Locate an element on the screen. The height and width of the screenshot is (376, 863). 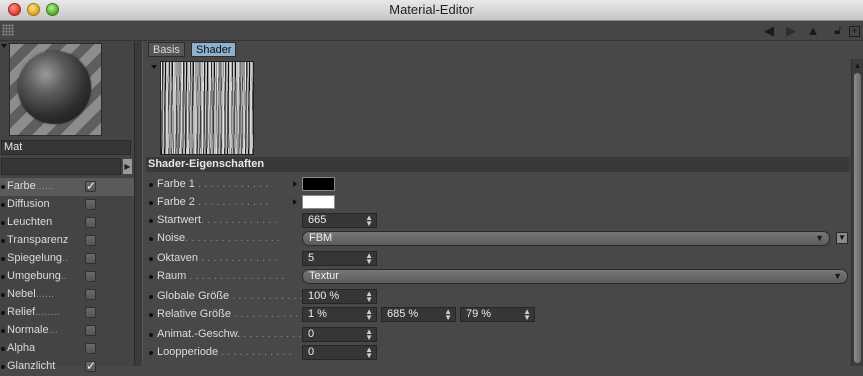
pane-divider is located at coordinates (138, 203).